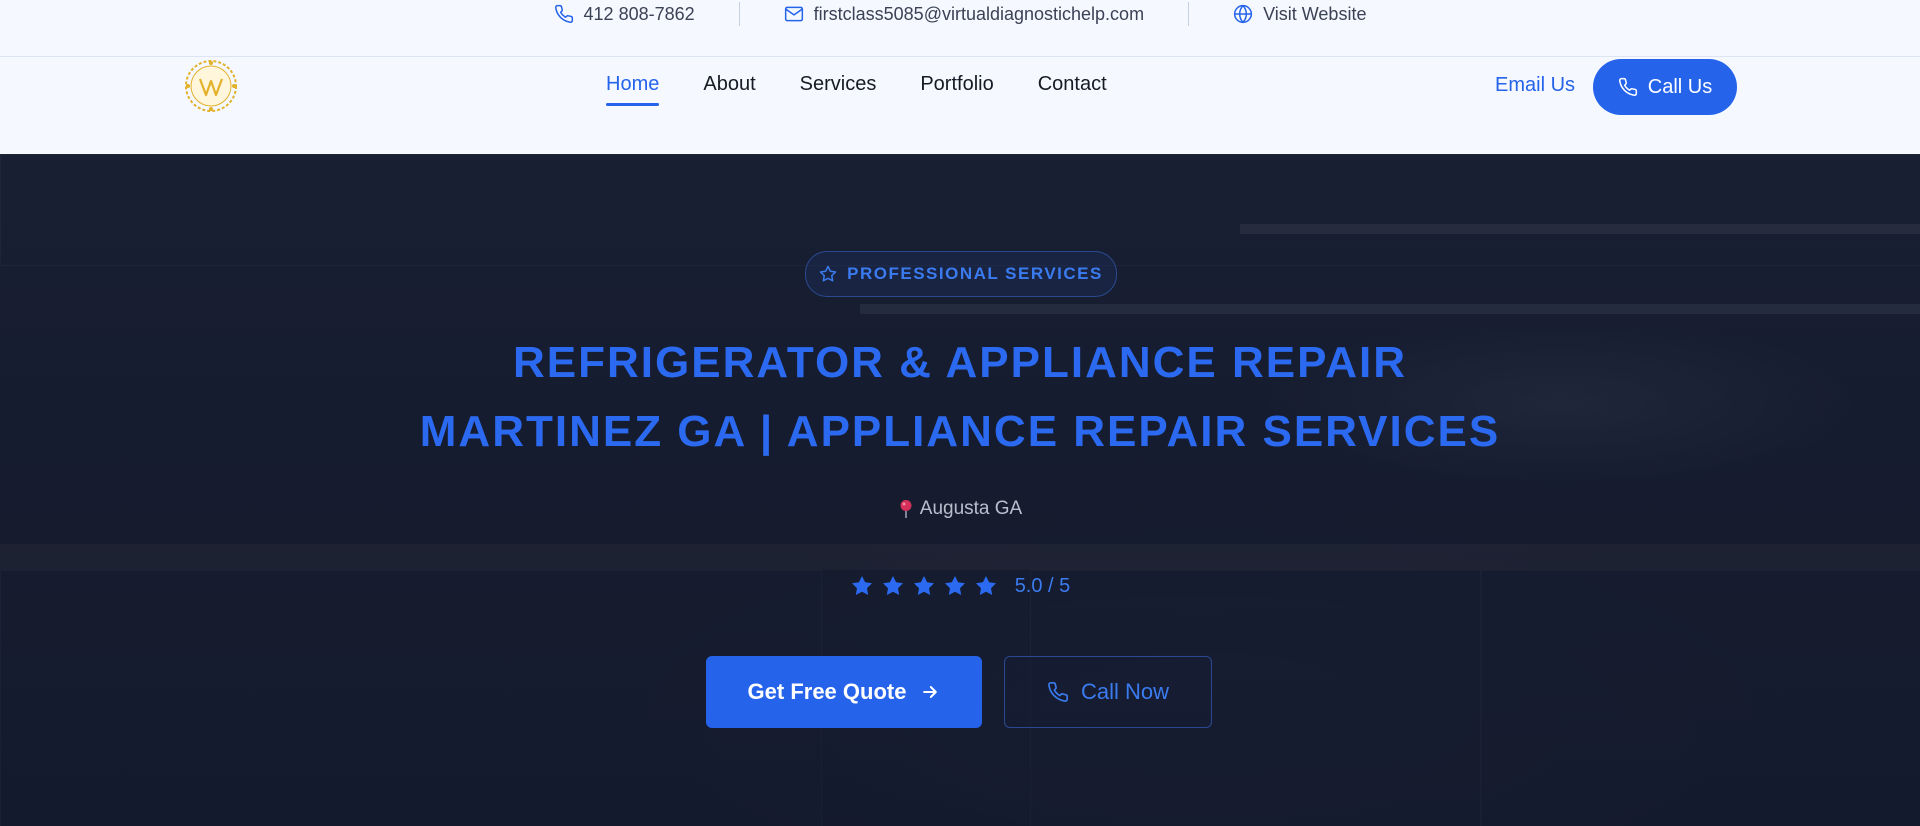 This screenshot has width=1920, height=826. I want to click on mail-icon, so click(793, 14).